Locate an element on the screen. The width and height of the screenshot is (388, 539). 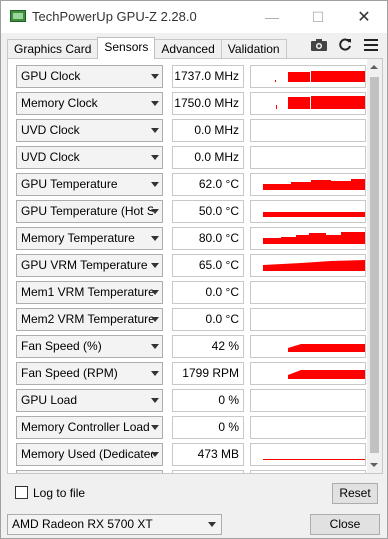
sensor-label-dropdown: Mem2 VRM Temperature is located at coordinates (89, 319).